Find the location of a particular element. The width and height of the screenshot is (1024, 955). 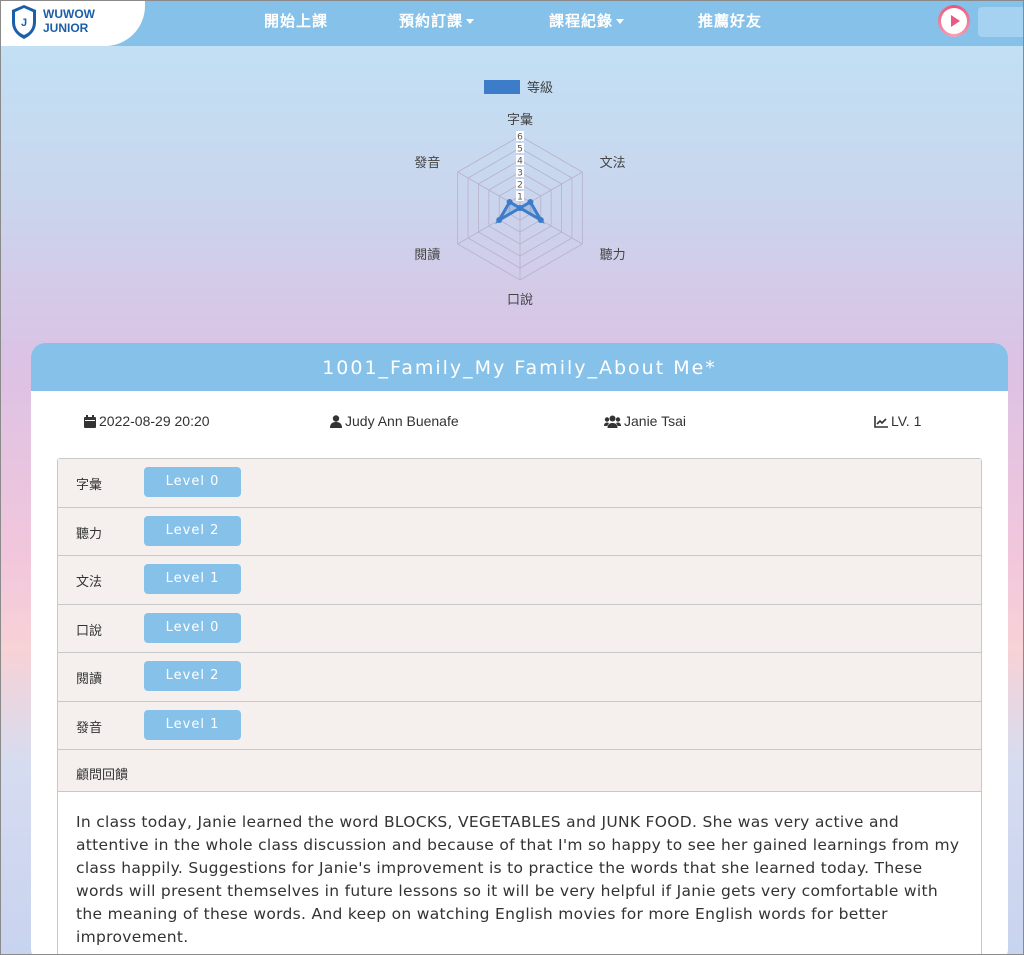

skill-row-speaking: 口說 Level 0 is located at coordinates (519, 628).